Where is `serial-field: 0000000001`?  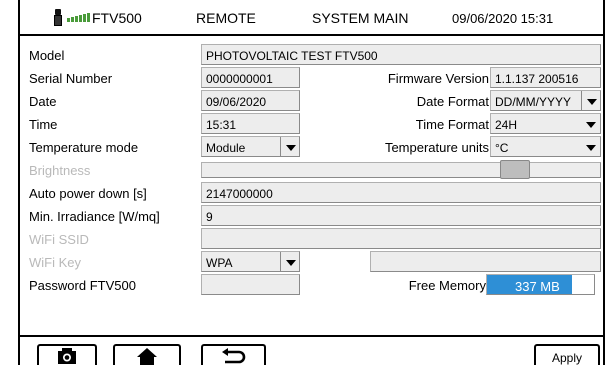 serial-field: 0000000001 is located at coordinates (250, 77).